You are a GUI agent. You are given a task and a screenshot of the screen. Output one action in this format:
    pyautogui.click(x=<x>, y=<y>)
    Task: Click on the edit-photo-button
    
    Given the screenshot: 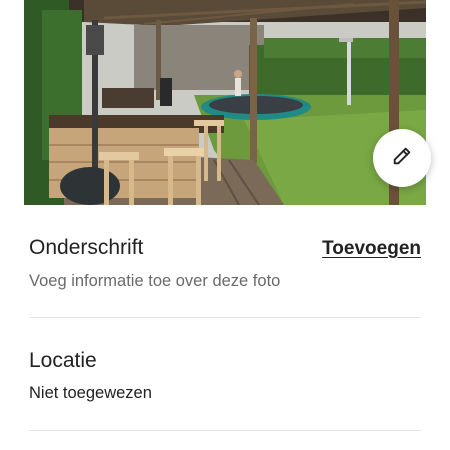 What is the action you would take?
    pyautogui.click(x=402, y=158)
    